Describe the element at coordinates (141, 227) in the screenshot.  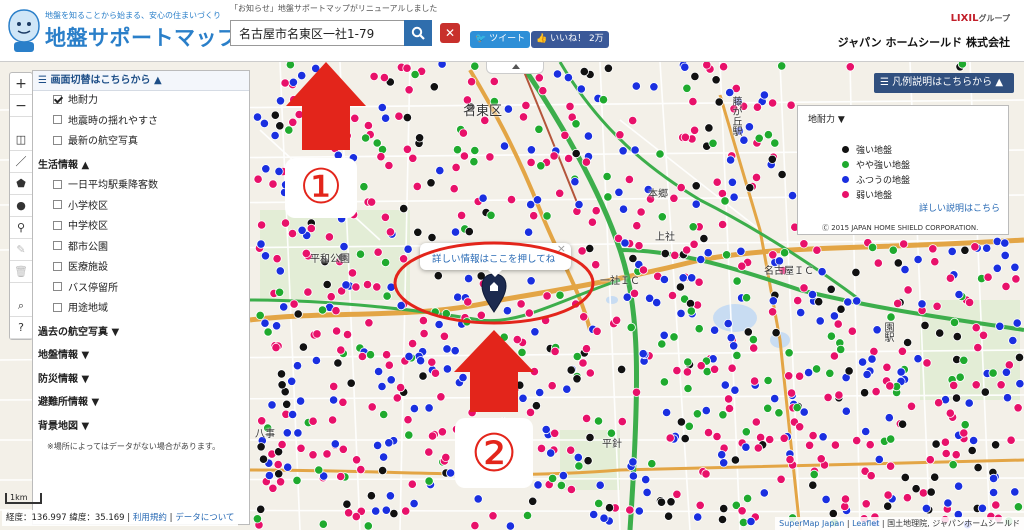
I see `life-option: 中学校区` at that location.